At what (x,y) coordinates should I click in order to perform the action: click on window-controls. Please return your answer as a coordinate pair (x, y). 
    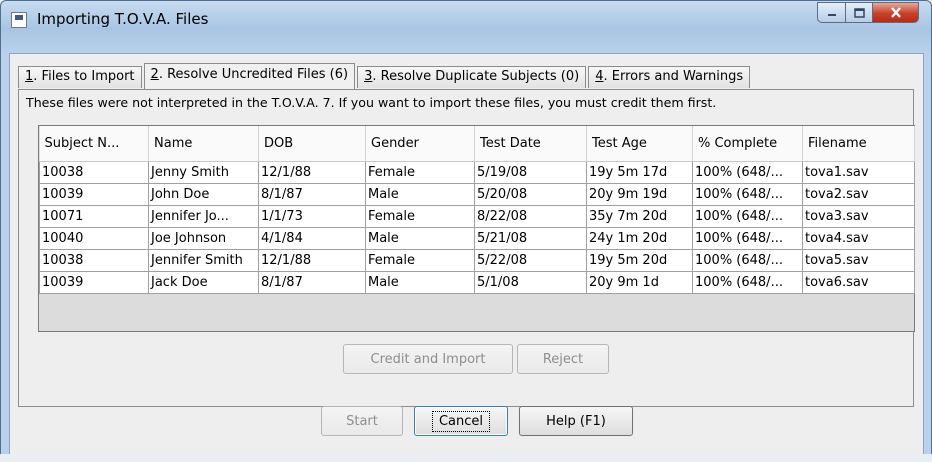
    Looking at the image, I should click on (868, 13).